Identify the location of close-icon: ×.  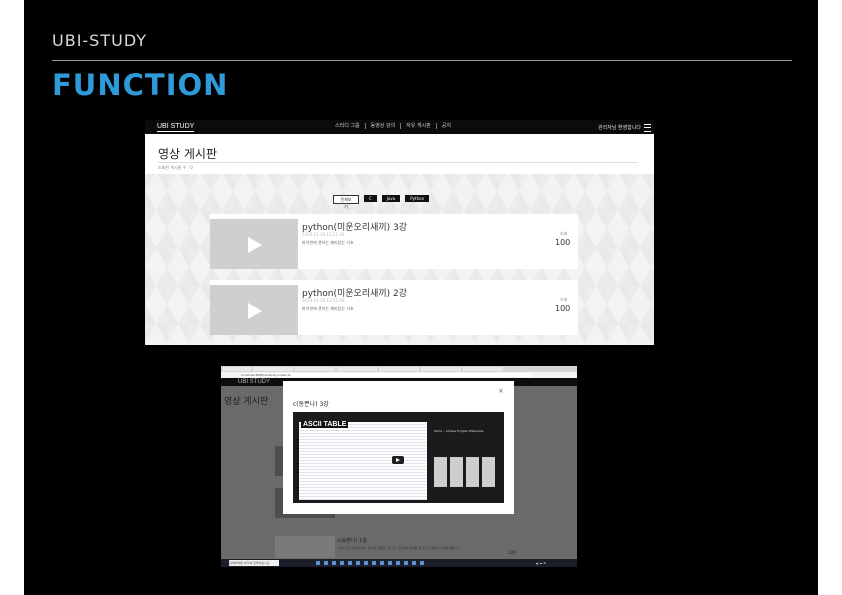
(501, 391).